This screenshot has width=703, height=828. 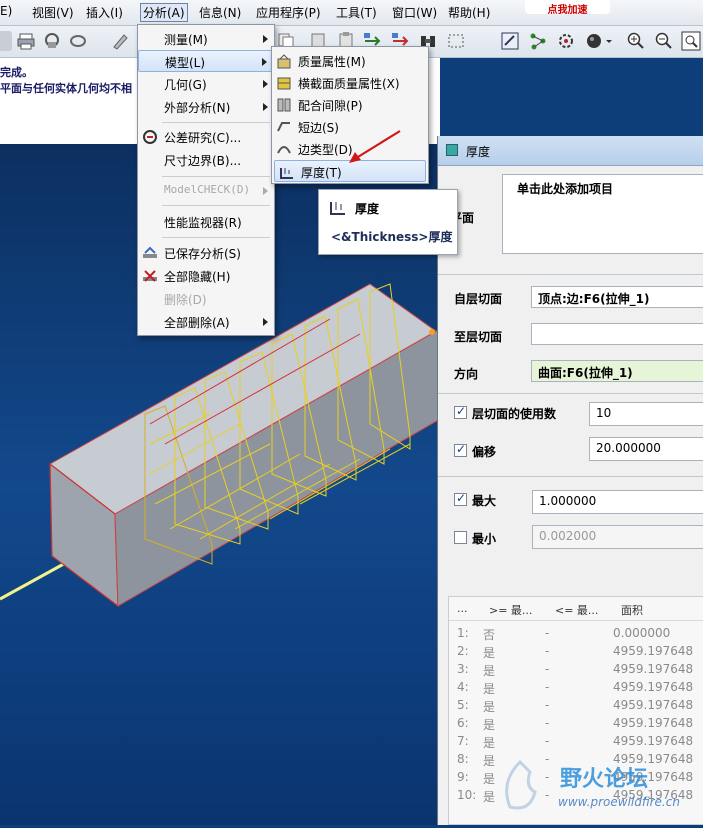 I want to click on table-header: ... >= 最... <= 最... 面积, so click(x=576, y=609).